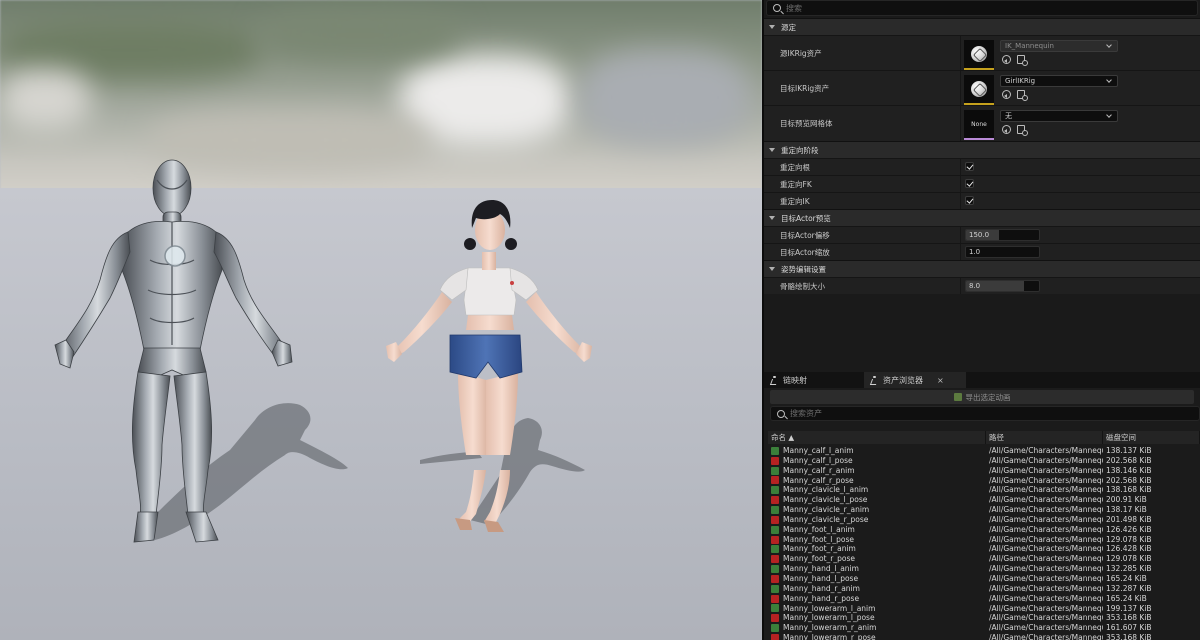 The width and height of the screenshot is (1200, 640). I want to click on target-actor-scale-field: 1.0, so click(1002, 252).